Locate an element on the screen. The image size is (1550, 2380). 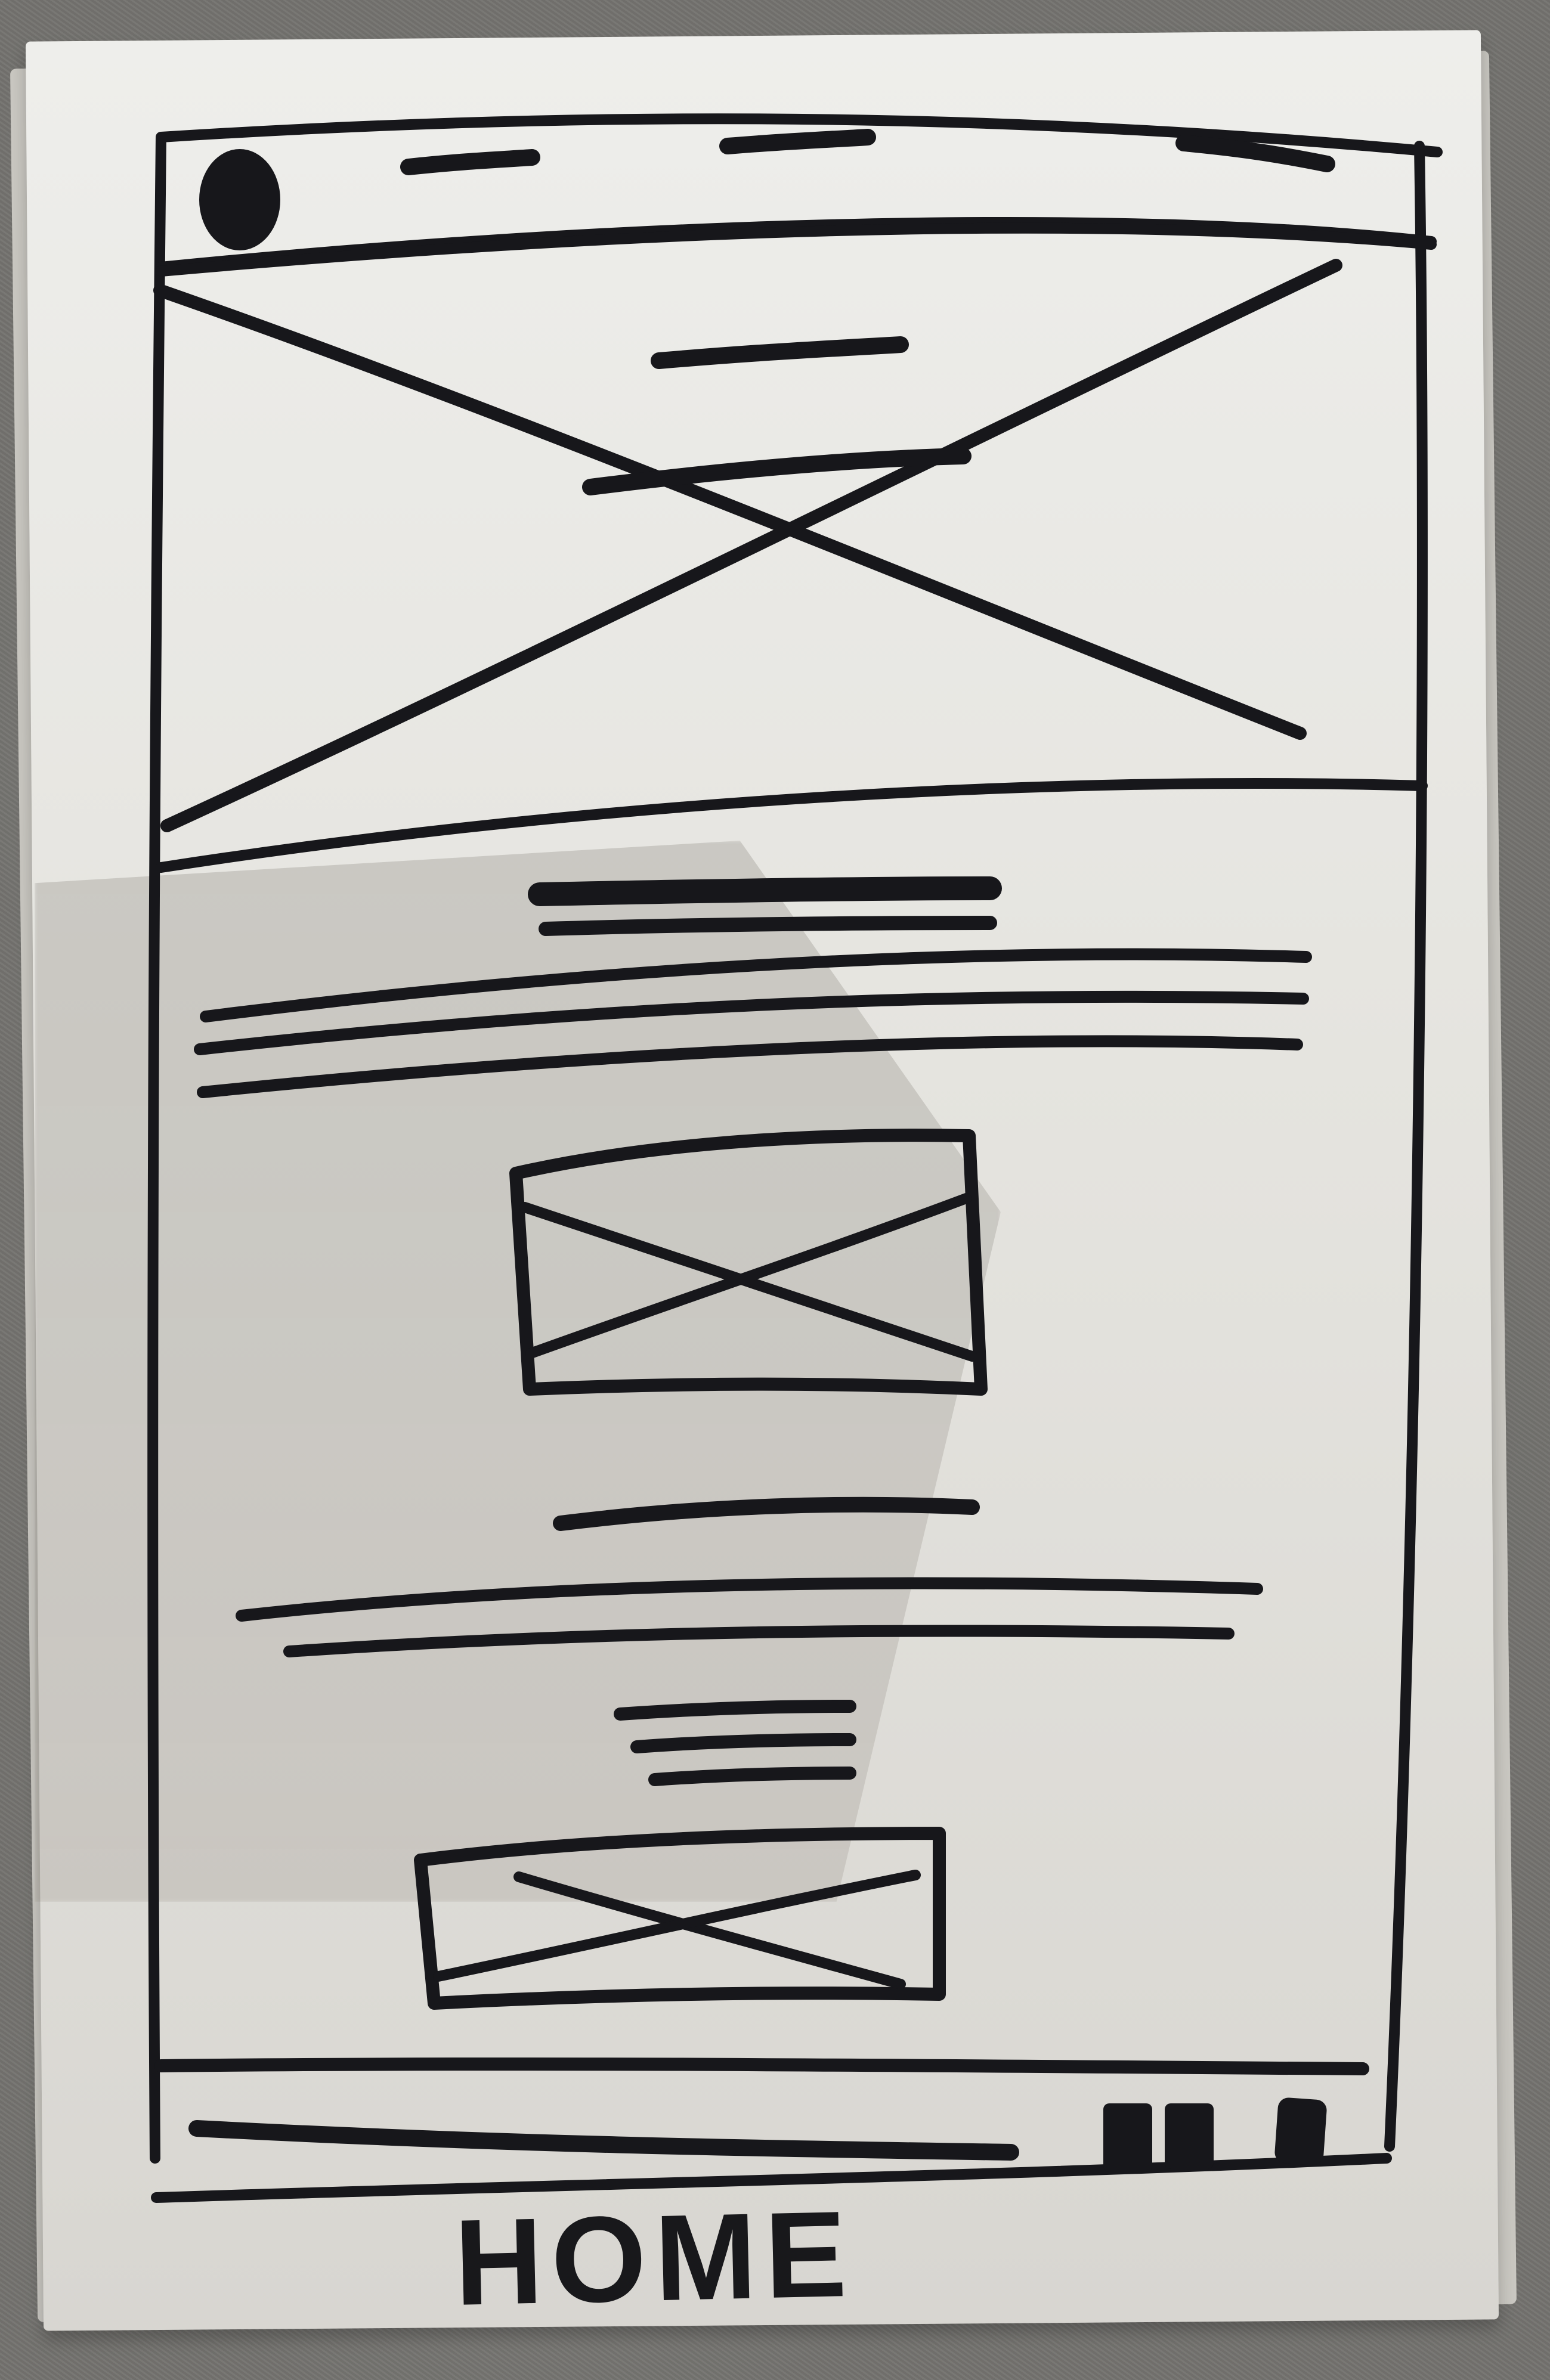
section-two-title is located at coordinates (766, 1513).